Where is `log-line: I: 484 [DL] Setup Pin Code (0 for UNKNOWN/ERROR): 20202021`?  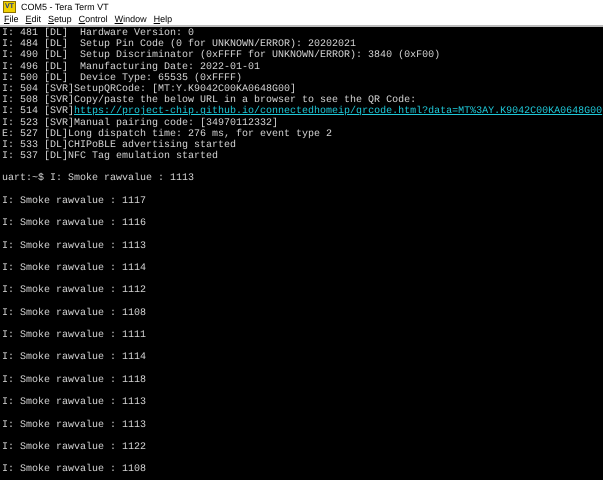 log-line: I: 484 [DL] Setup Pin Code (0 for UNKNOWN/ERROR): 20202021 is located at coordinates (179, 44).